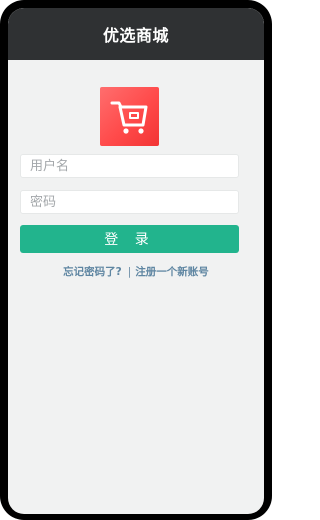  I want to click on page-title: 优选商城, so click(135, 35).